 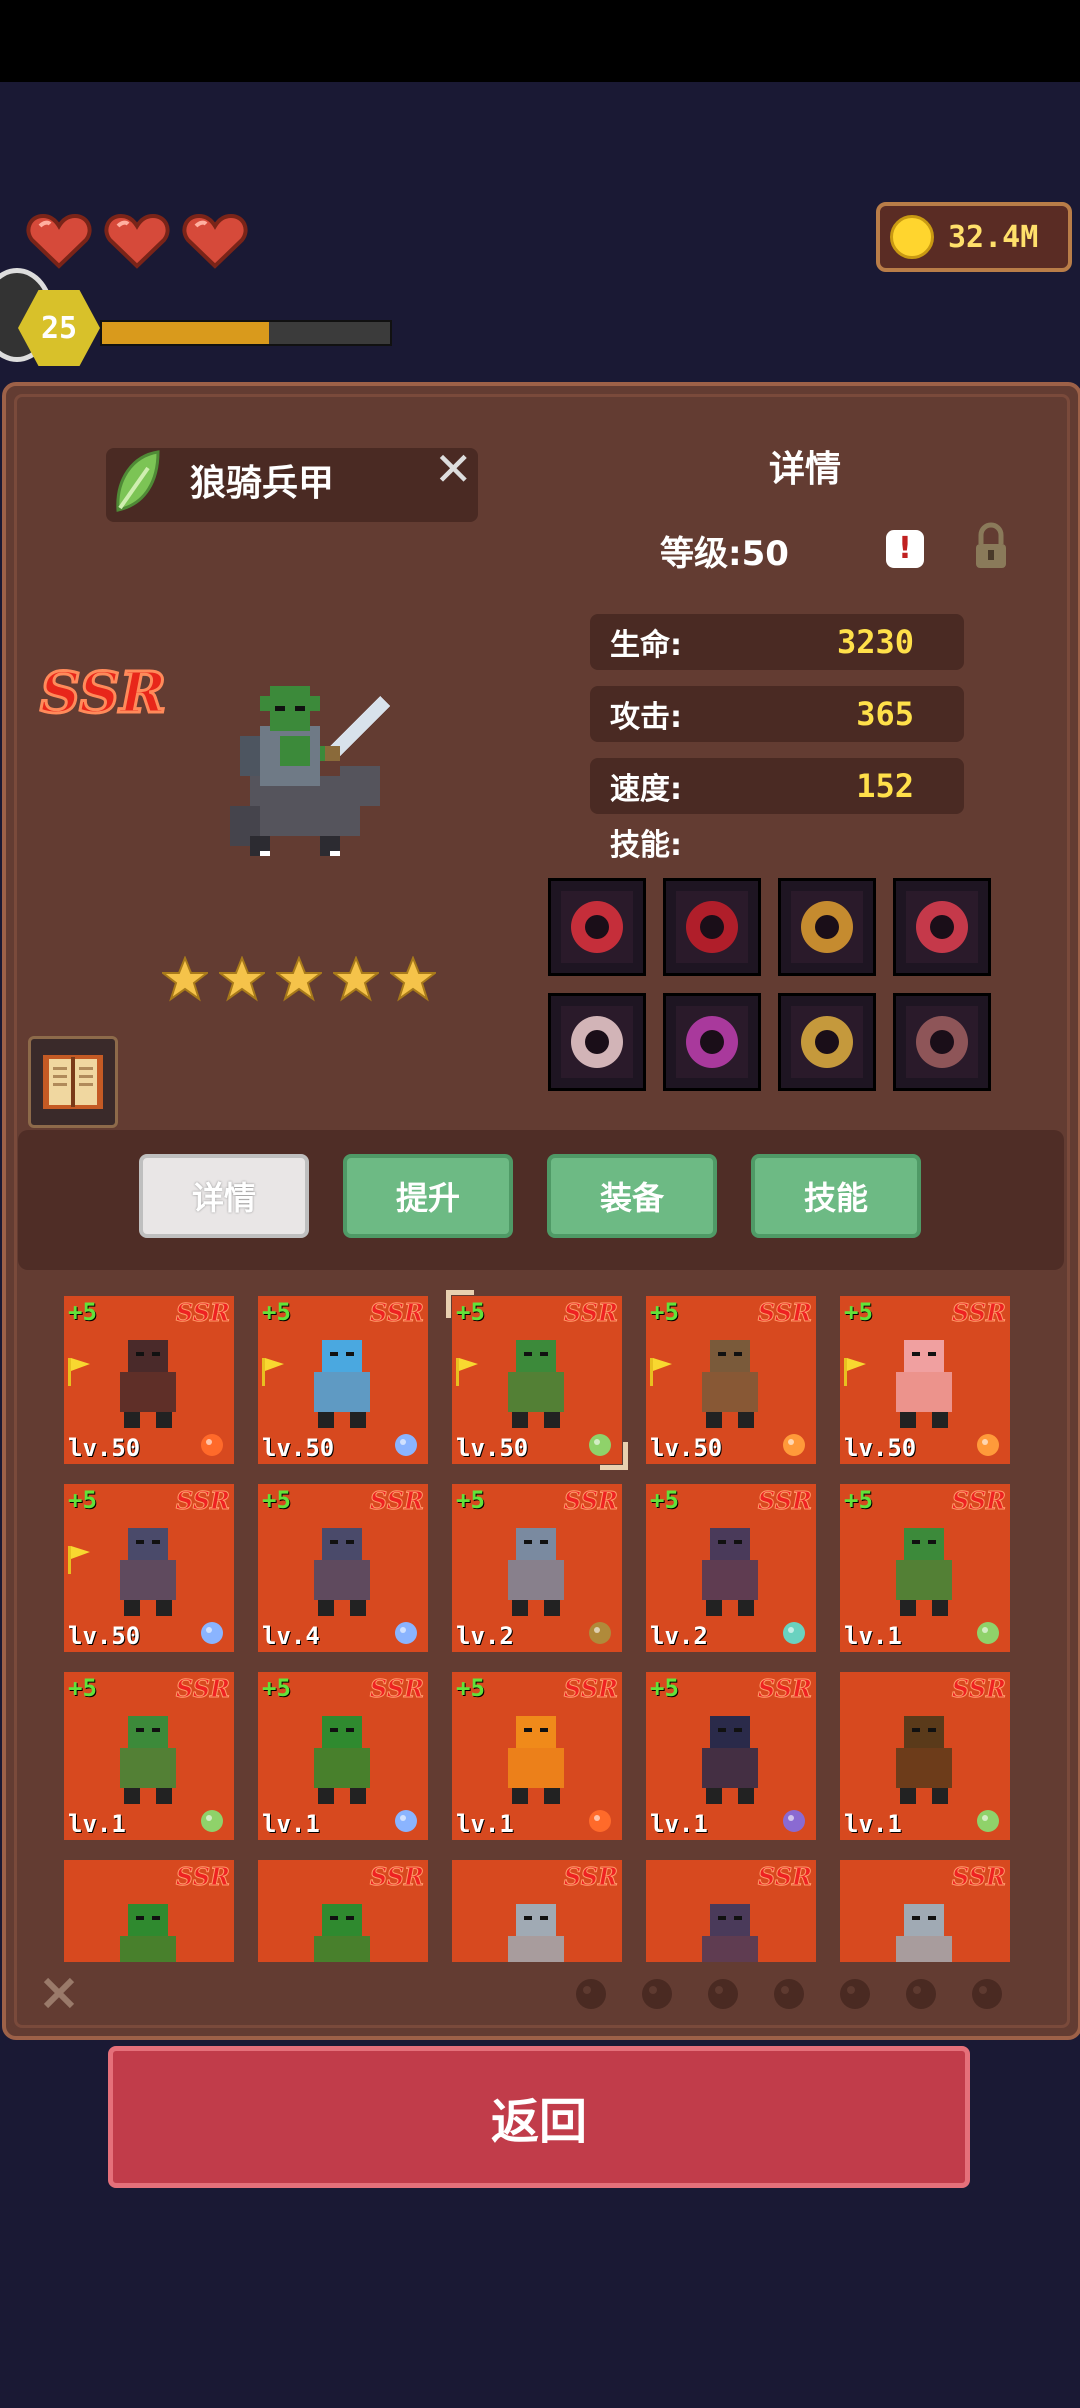 I want to click on sword-strike-icon, so click(x=827, y=1042).